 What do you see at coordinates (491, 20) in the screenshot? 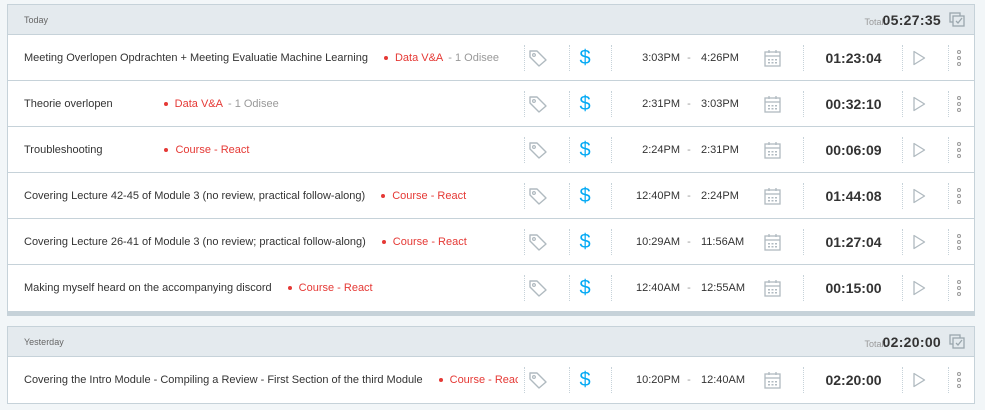
I see `day-header: Today Total: 05:27:35` at bounding box center [491, 20].